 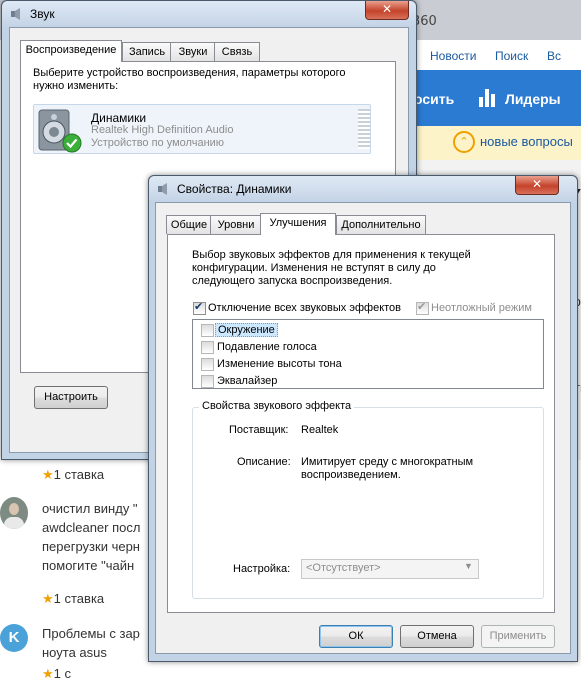 What do you see at coordinates (453, 56) in the screenshot?
I see `nav-news-link: Новости` at bounding box center [453, 56].